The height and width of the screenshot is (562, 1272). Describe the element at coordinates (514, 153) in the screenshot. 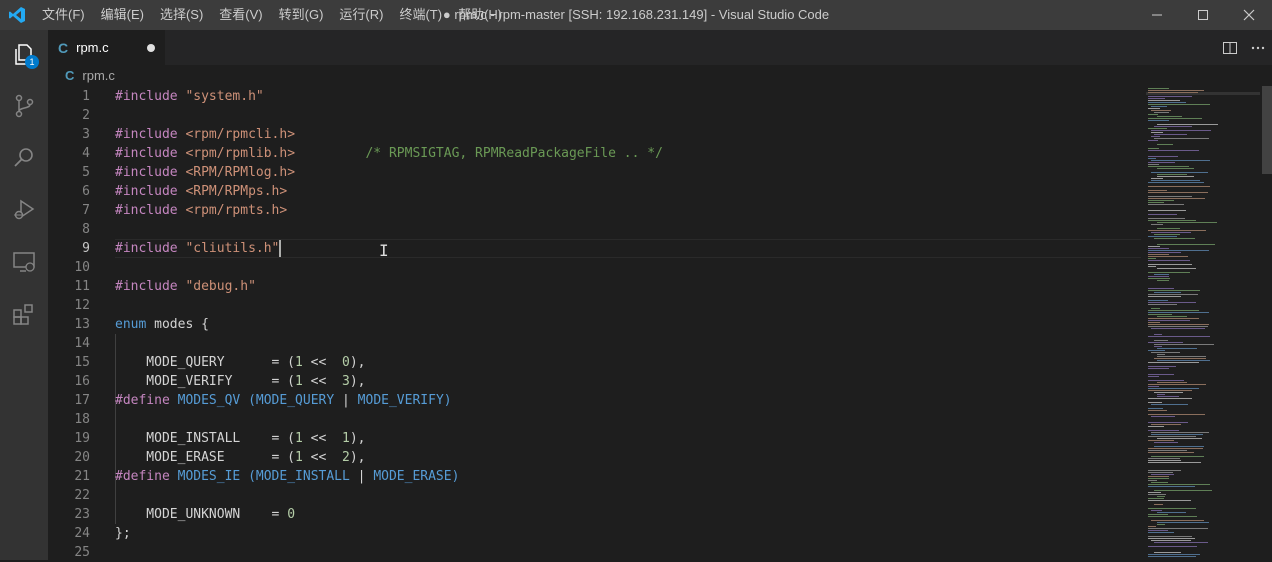

I see `code-token: /* RPMSIGTAG, RPMReadPackageFile .. */` at that location.